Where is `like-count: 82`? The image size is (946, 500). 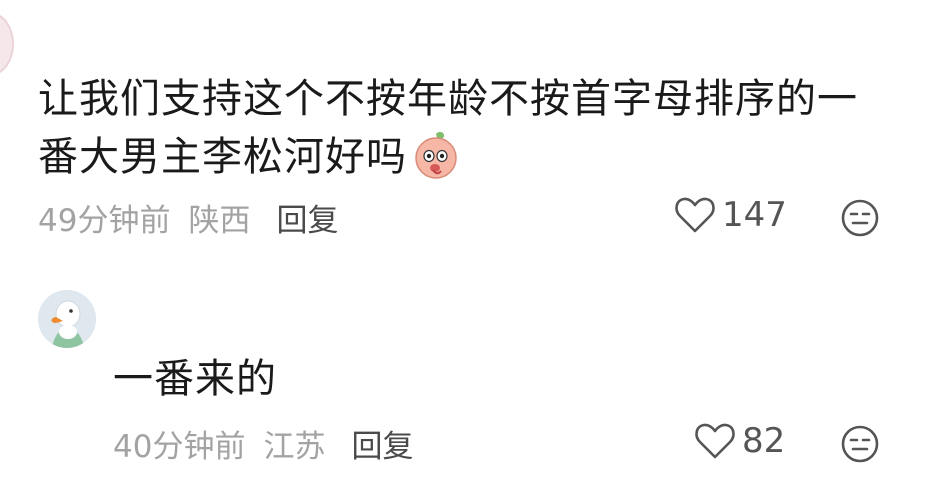 like-count: 82 is located at coordinates (764, 441).